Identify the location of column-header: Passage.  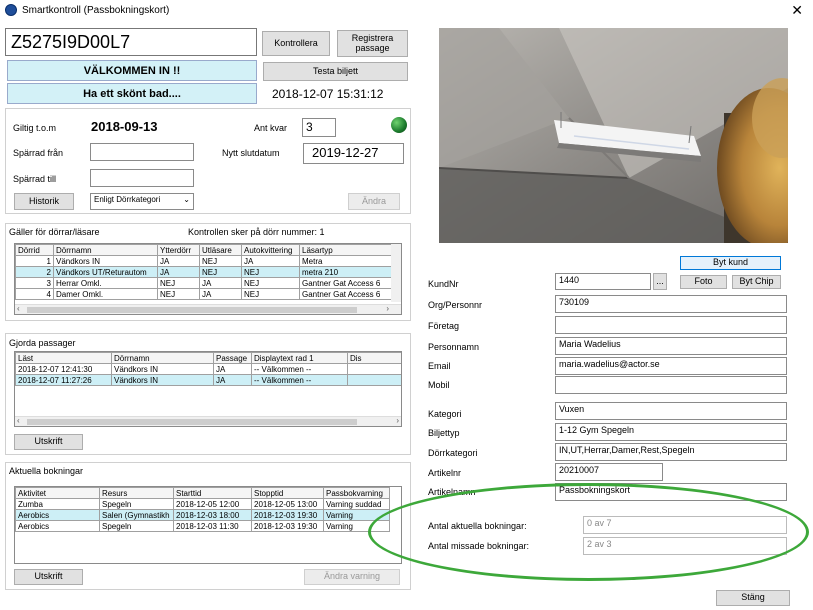
(232, 358).